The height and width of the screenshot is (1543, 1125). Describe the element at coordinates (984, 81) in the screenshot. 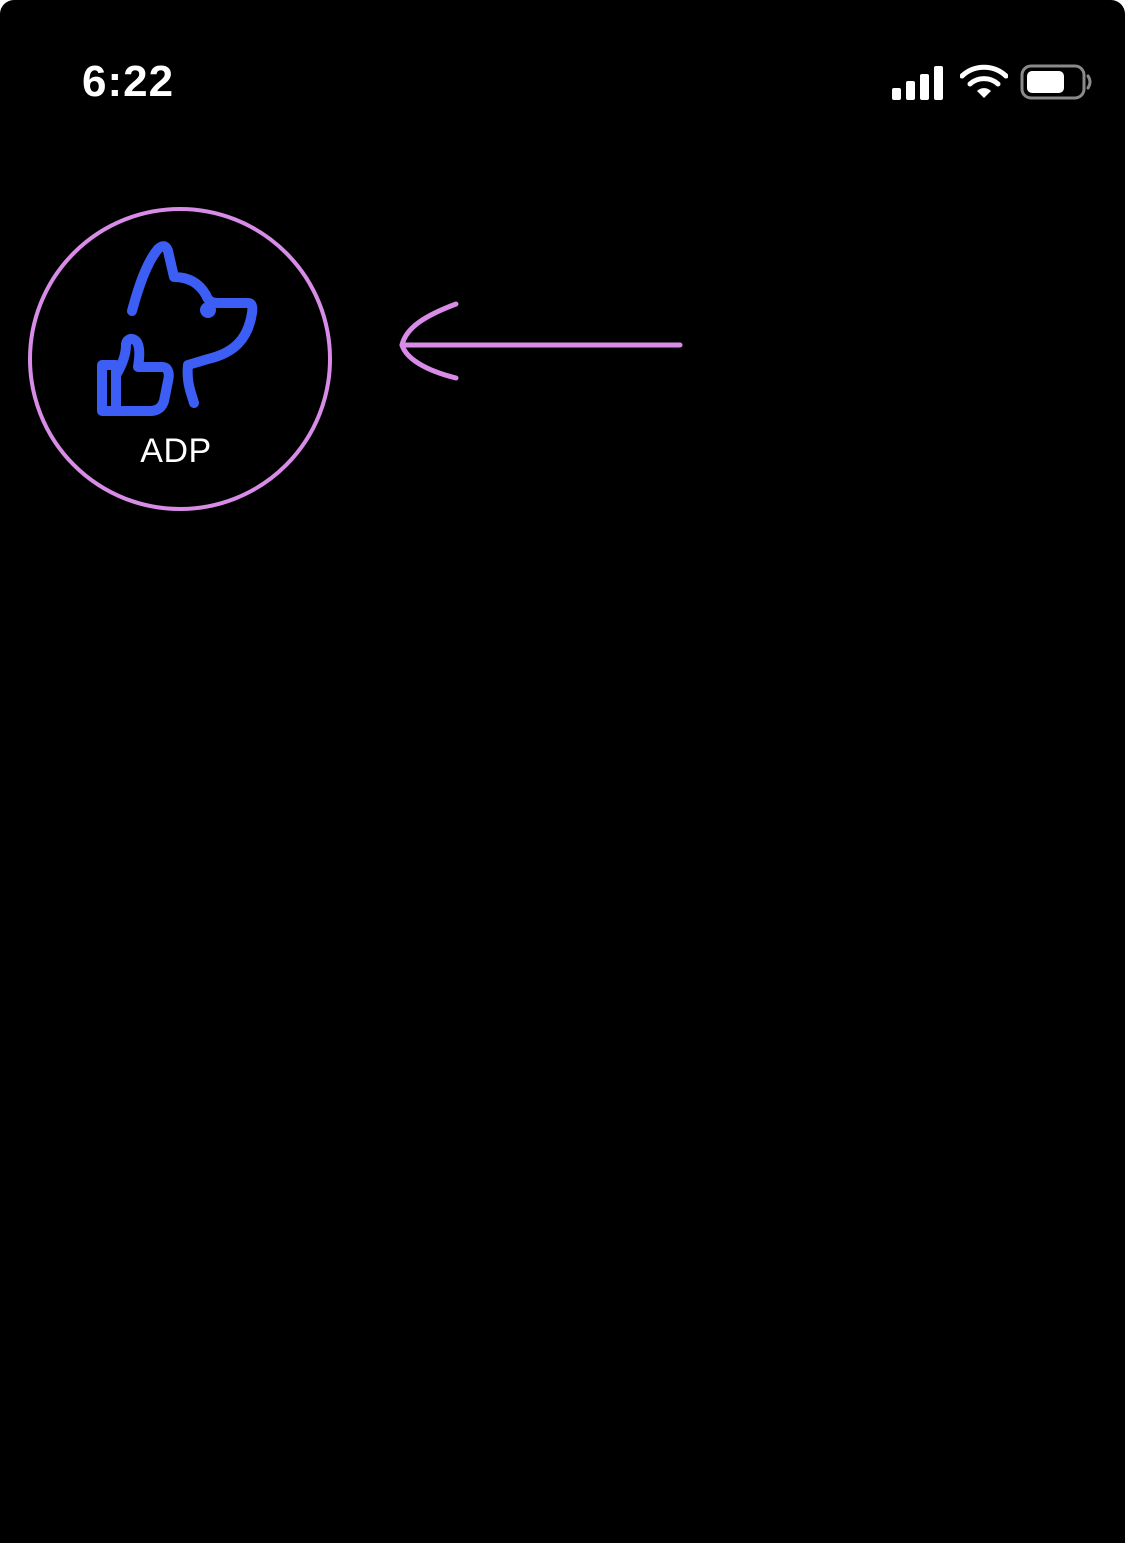

I see `wifi-icon` at that location.